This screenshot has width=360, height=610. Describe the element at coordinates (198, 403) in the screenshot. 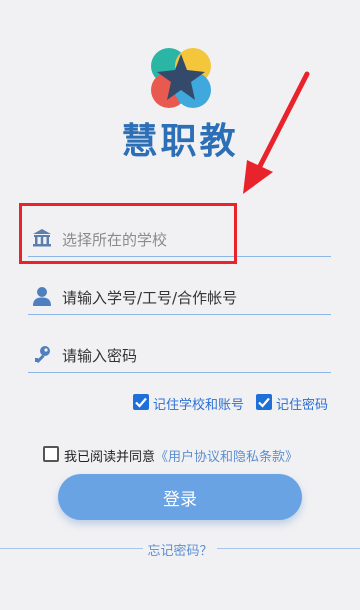

I see `remember-school-label: 记住学校和账号` at that location.